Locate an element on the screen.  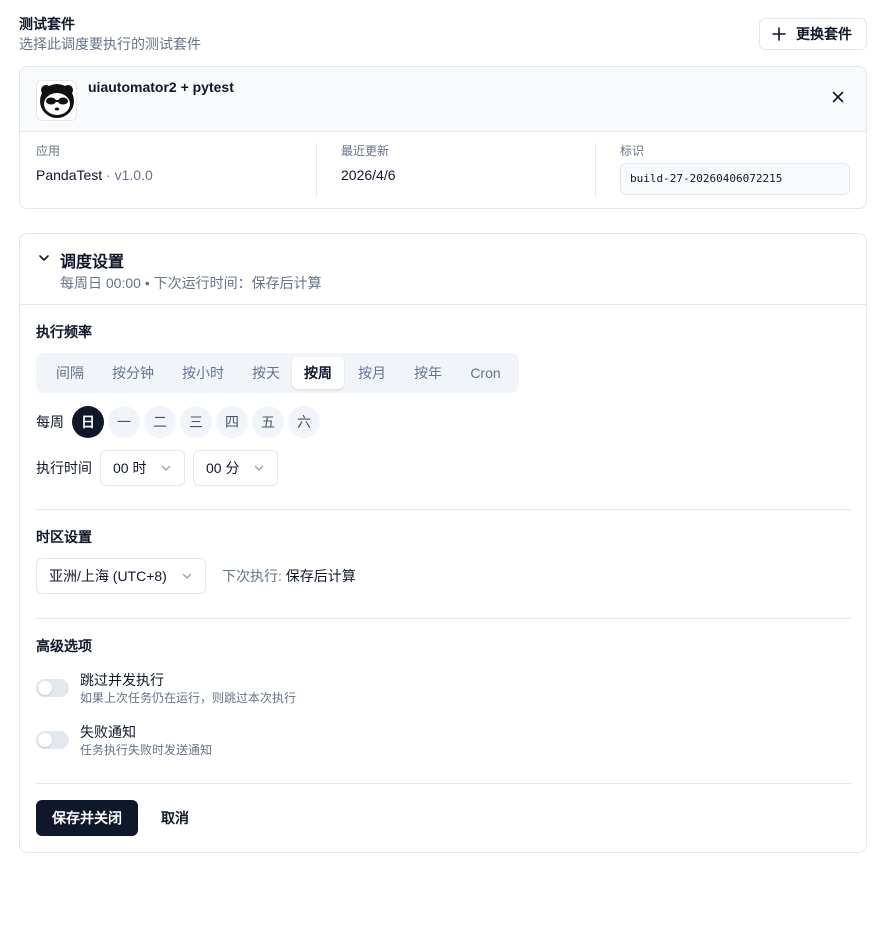
timezone-value: 亚洲/上海 (UTC+8) is located at coordinates (108, 576).